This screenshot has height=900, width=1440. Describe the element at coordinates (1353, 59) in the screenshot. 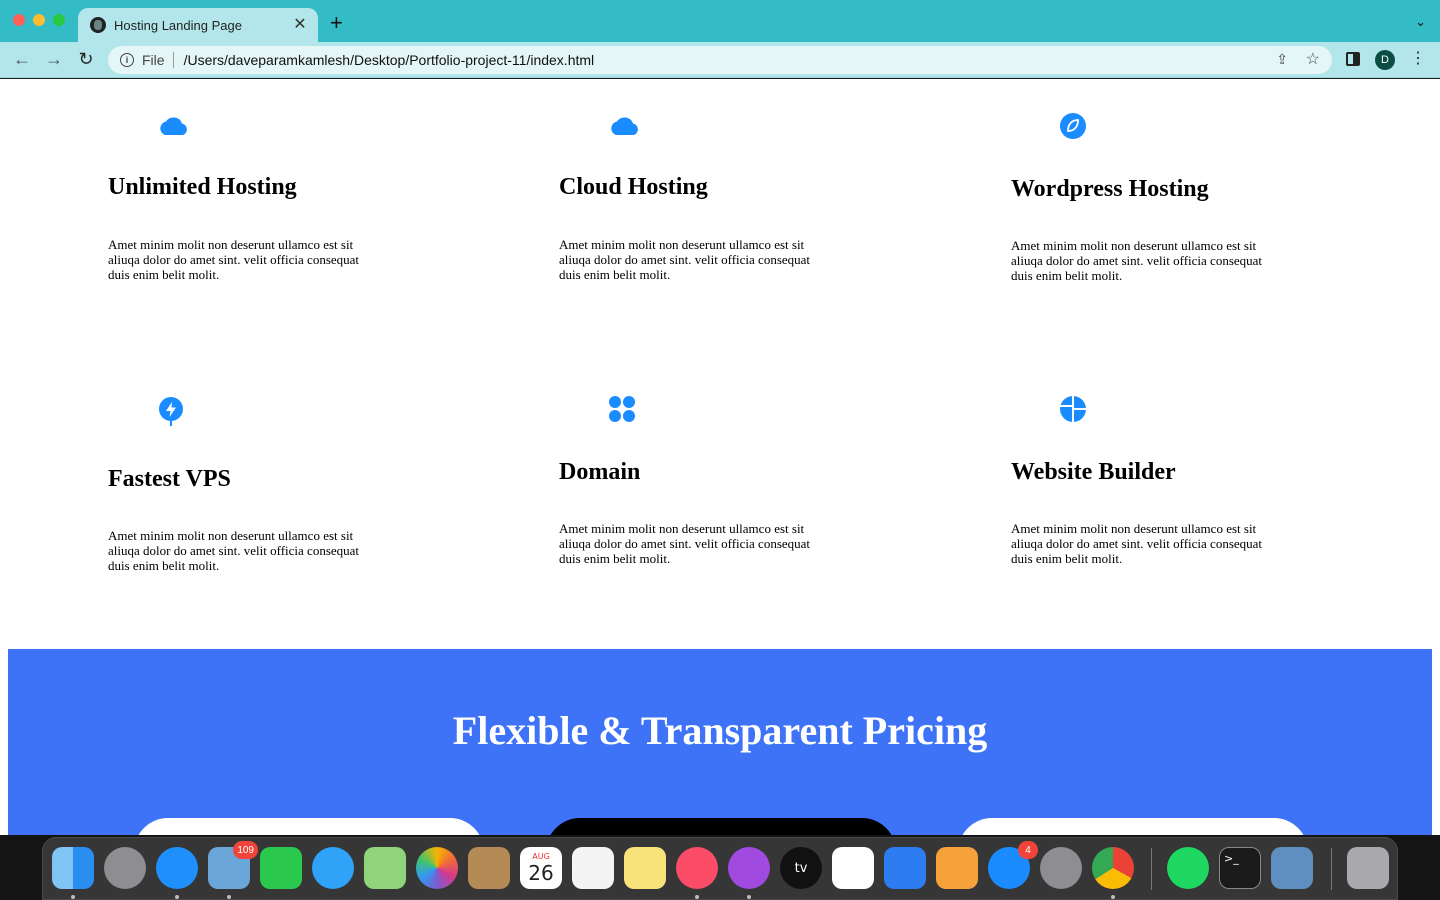

I see `side-panel-icon` at that location.